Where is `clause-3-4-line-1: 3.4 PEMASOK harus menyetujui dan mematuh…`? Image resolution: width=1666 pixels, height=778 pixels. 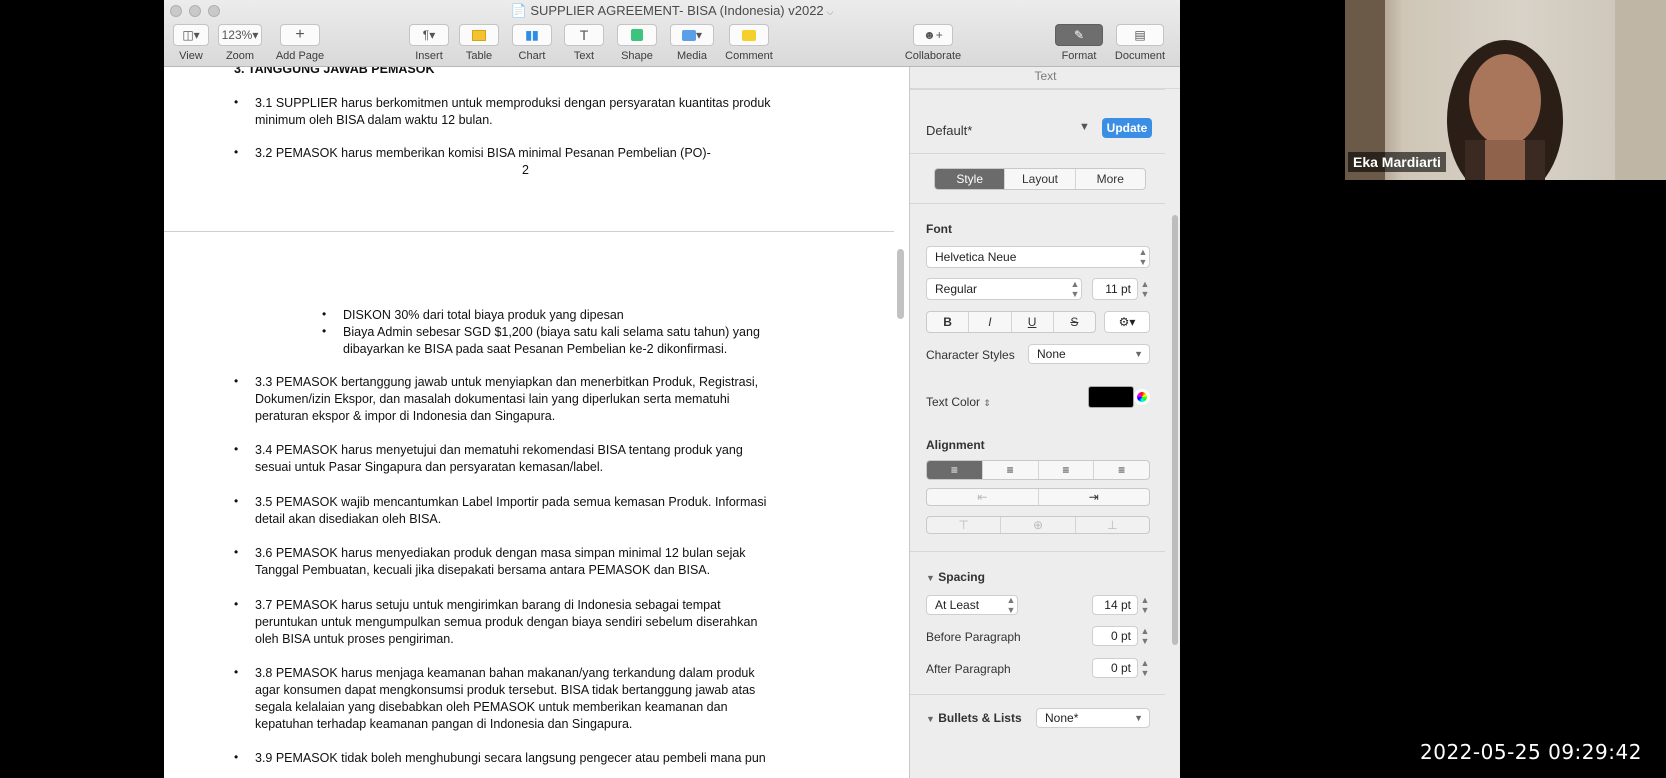 clause-3-4-line-1: 3.4 PEMASOK harus menyetujui dan mematuh… is located at coordinates (499, 450).